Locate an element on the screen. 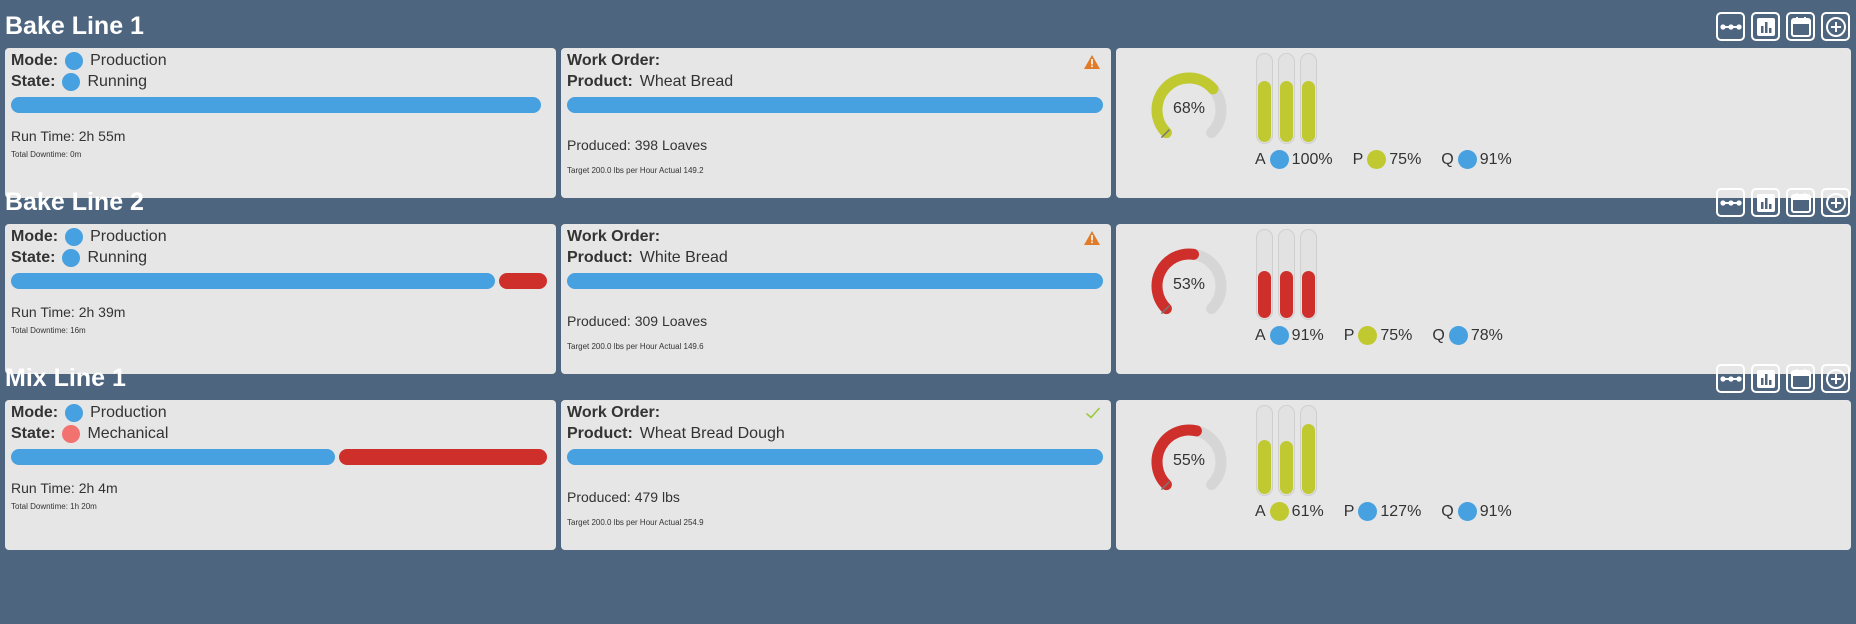  metric-value: 61% is located at coordinates (1307, 511).